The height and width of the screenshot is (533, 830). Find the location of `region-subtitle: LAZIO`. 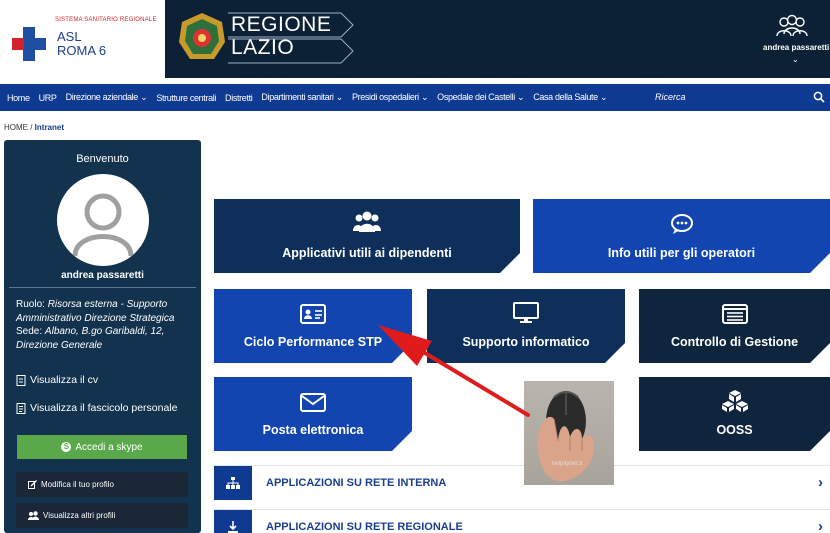

region-subtitle: LAZIO is located at coordinates (263, 47).